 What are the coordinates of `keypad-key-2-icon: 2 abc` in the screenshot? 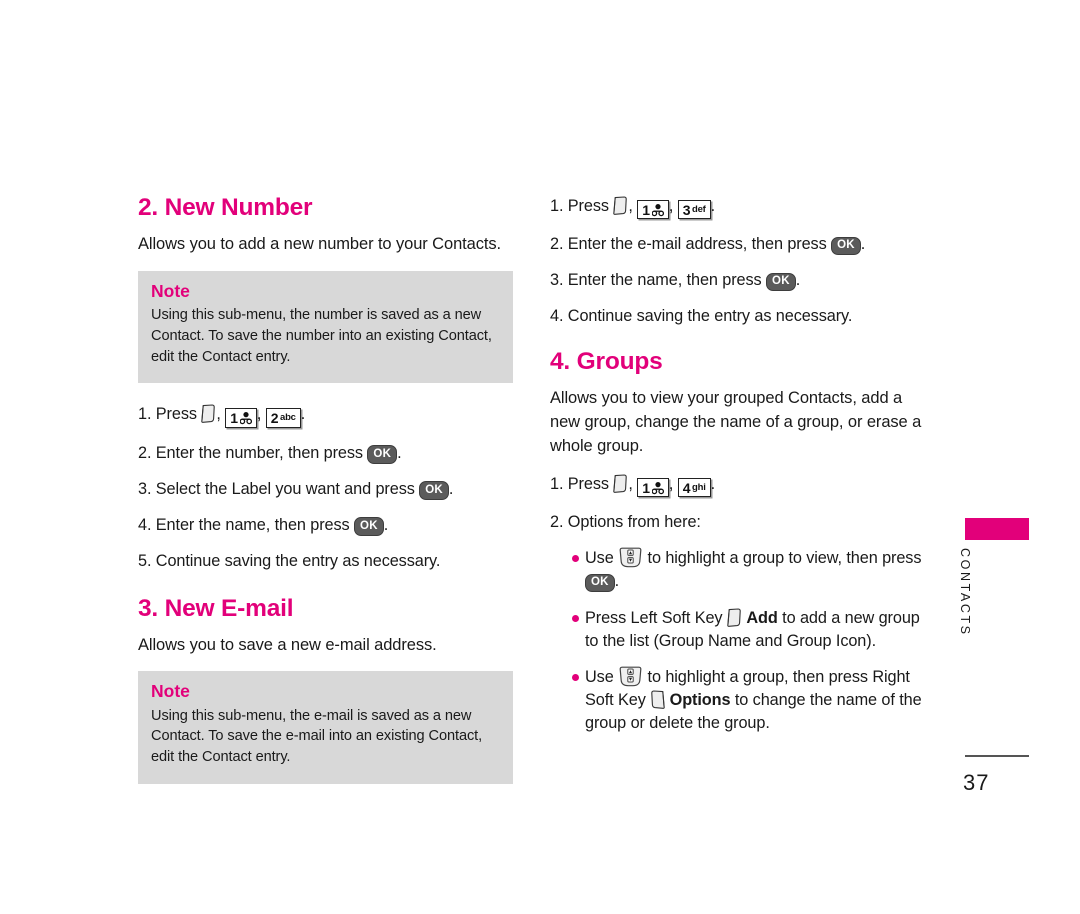 It's located at (283, 418).